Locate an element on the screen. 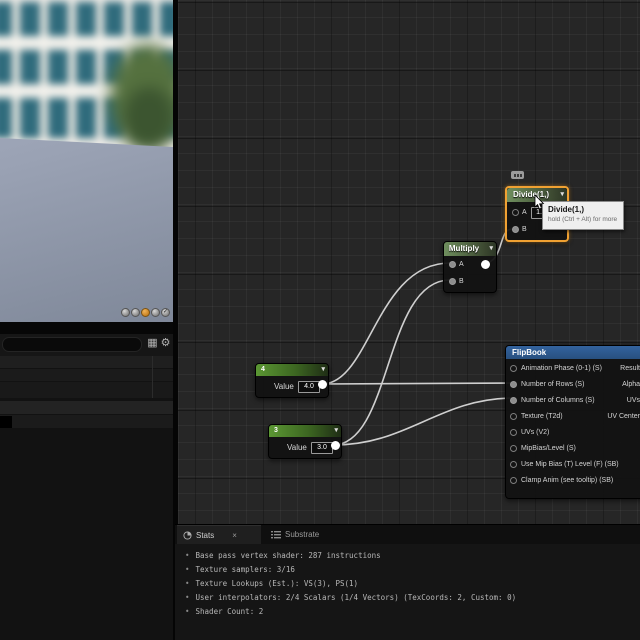 The width and height of the screenshot is (640, 640). grid-view-icon: ▦ is located at coordinates (152, 343).